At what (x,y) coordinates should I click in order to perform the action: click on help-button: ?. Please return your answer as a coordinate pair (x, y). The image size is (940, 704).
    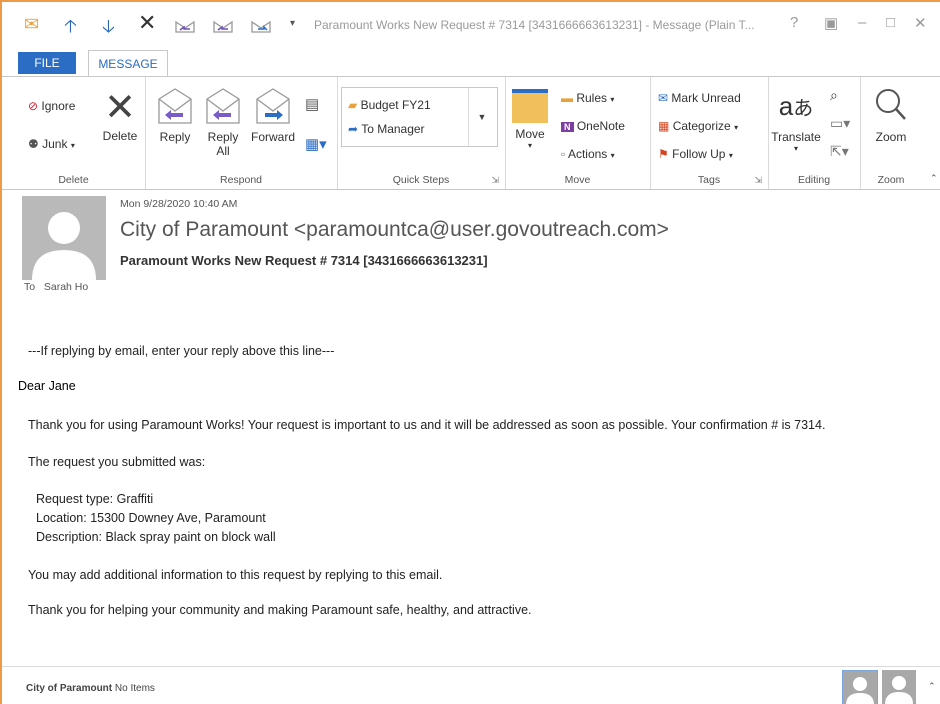
    Looking at the image, I should click on (794, 22).